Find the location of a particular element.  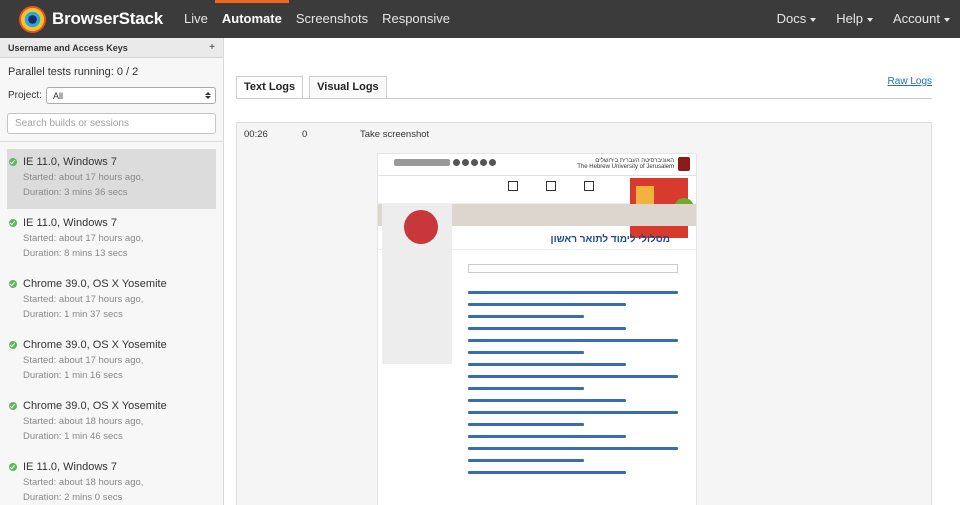

log-time: 00:26 is located at coordinates (256, 134).